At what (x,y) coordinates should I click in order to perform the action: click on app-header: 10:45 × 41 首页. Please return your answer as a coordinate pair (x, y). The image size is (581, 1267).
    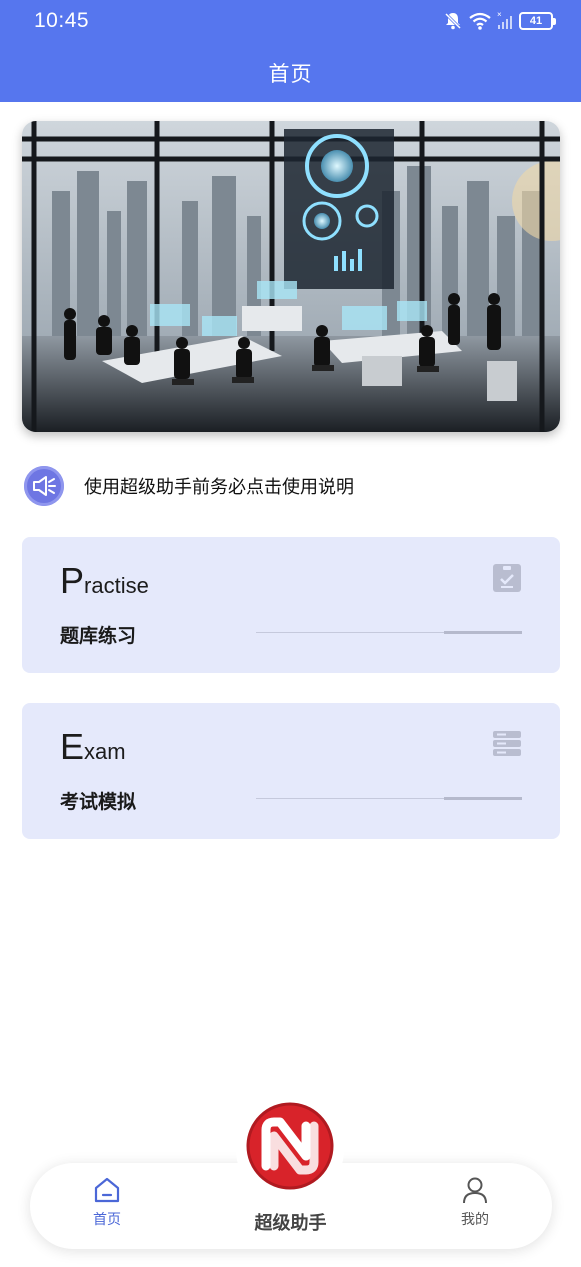
    Looking at the image, I should click on (290, 51).